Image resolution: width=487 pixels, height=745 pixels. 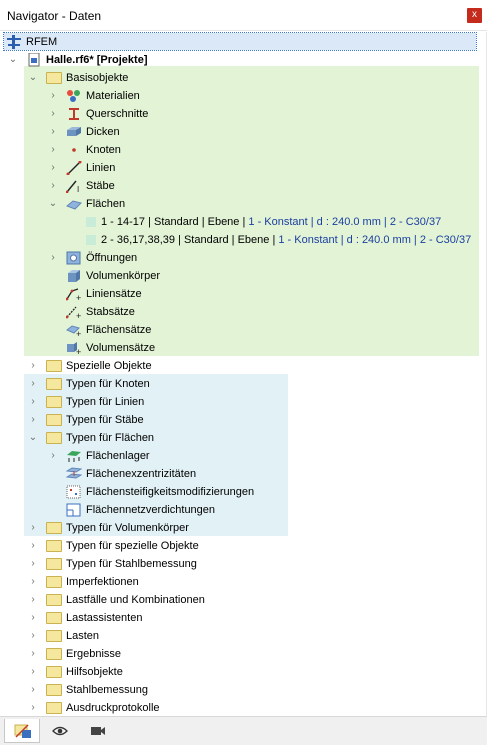 I want to click on tree-row-project: ⌄ Halle.rf6* [Projekte], so click(x=243, y=60).